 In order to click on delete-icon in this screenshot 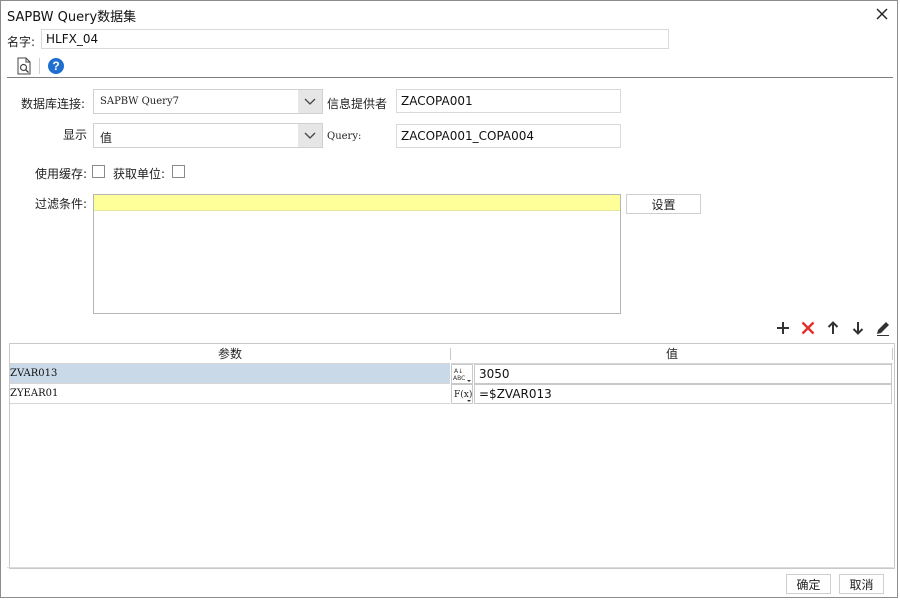, I will do `click(808, 328)`.